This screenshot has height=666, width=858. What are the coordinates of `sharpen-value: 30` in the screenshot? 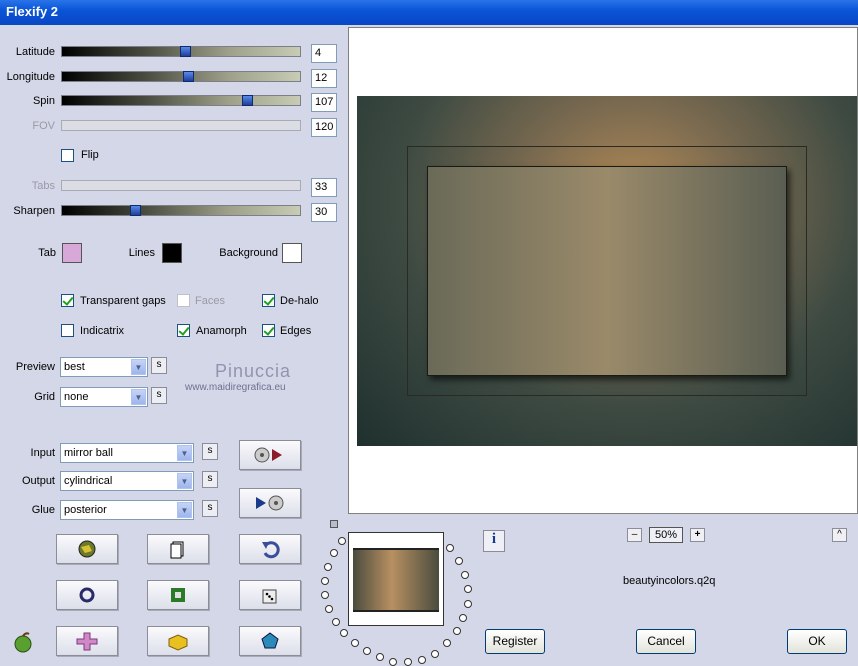 It's located at (324, 212).